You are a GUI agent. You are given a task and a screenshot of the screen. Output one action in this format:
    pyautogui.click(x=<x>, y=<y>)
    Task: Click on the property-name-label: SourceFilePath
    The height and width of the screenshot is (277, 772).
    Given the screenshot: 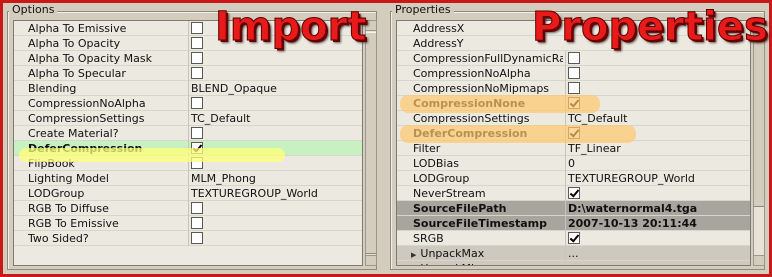 What is the action you would take?
    pyautogui.click(x=460, y=208)
    